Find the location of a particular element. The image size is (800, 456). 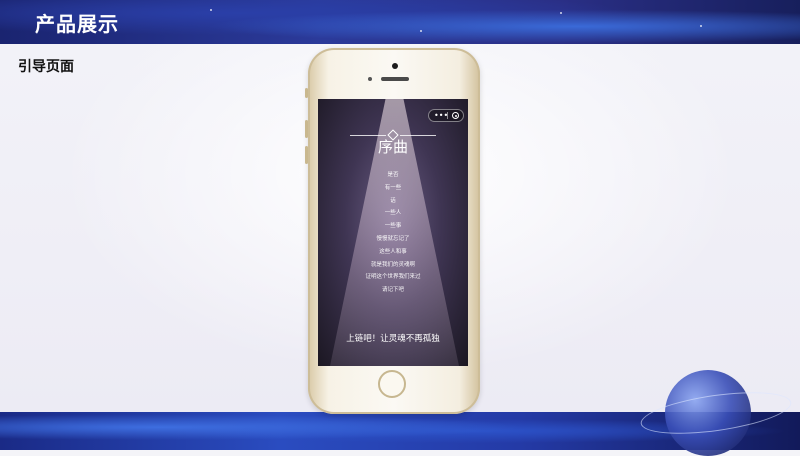

poem-line: 证明这个世界我们来过 is located at coordinates (393, 277).